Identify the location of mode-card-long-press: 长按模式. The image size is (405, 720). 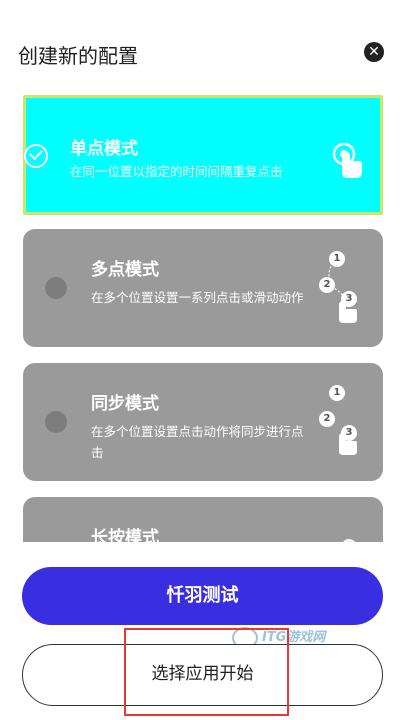
(203, 519).